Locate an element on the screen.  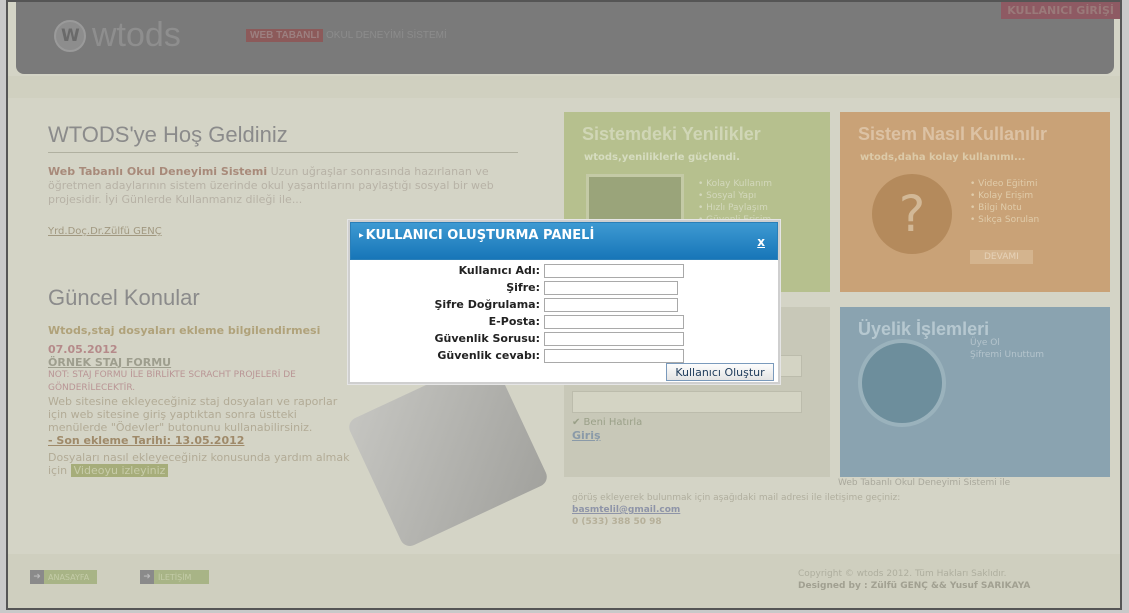
list-item: • Kolay Erişim is located at coordinates (1002, 196).